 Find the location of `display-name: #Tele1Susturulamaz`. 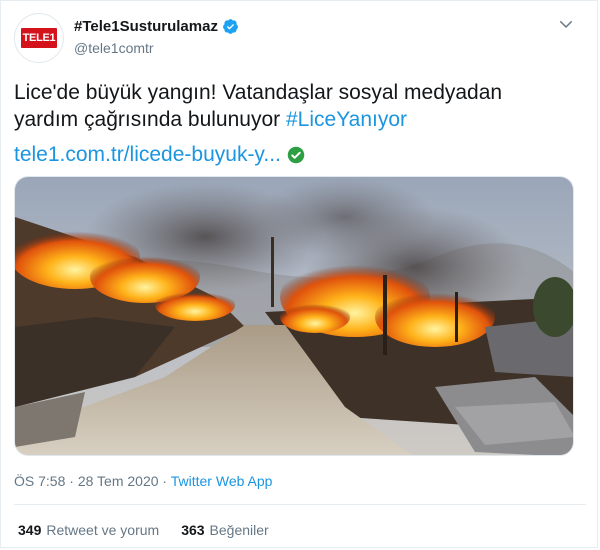

display-name: #Tele1Susturulamaz is located at coordinates (146, 26).